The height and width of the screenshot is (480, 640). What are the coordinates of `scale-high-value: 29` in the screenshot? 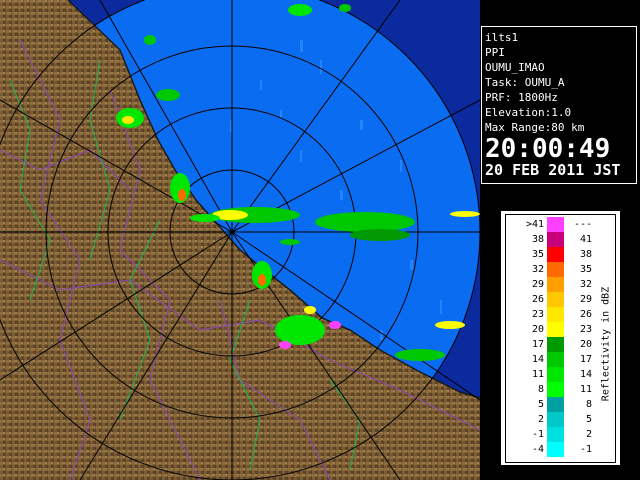 It's located at (585, 299).